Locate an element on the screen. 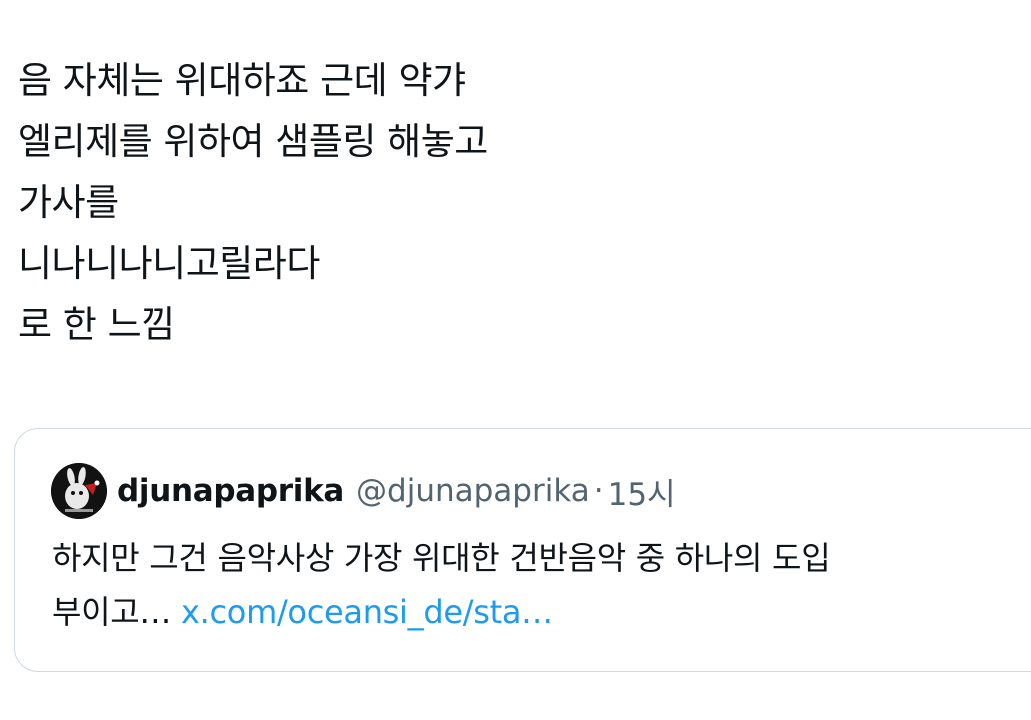  avatar-image is located at coordinates (79, 491).